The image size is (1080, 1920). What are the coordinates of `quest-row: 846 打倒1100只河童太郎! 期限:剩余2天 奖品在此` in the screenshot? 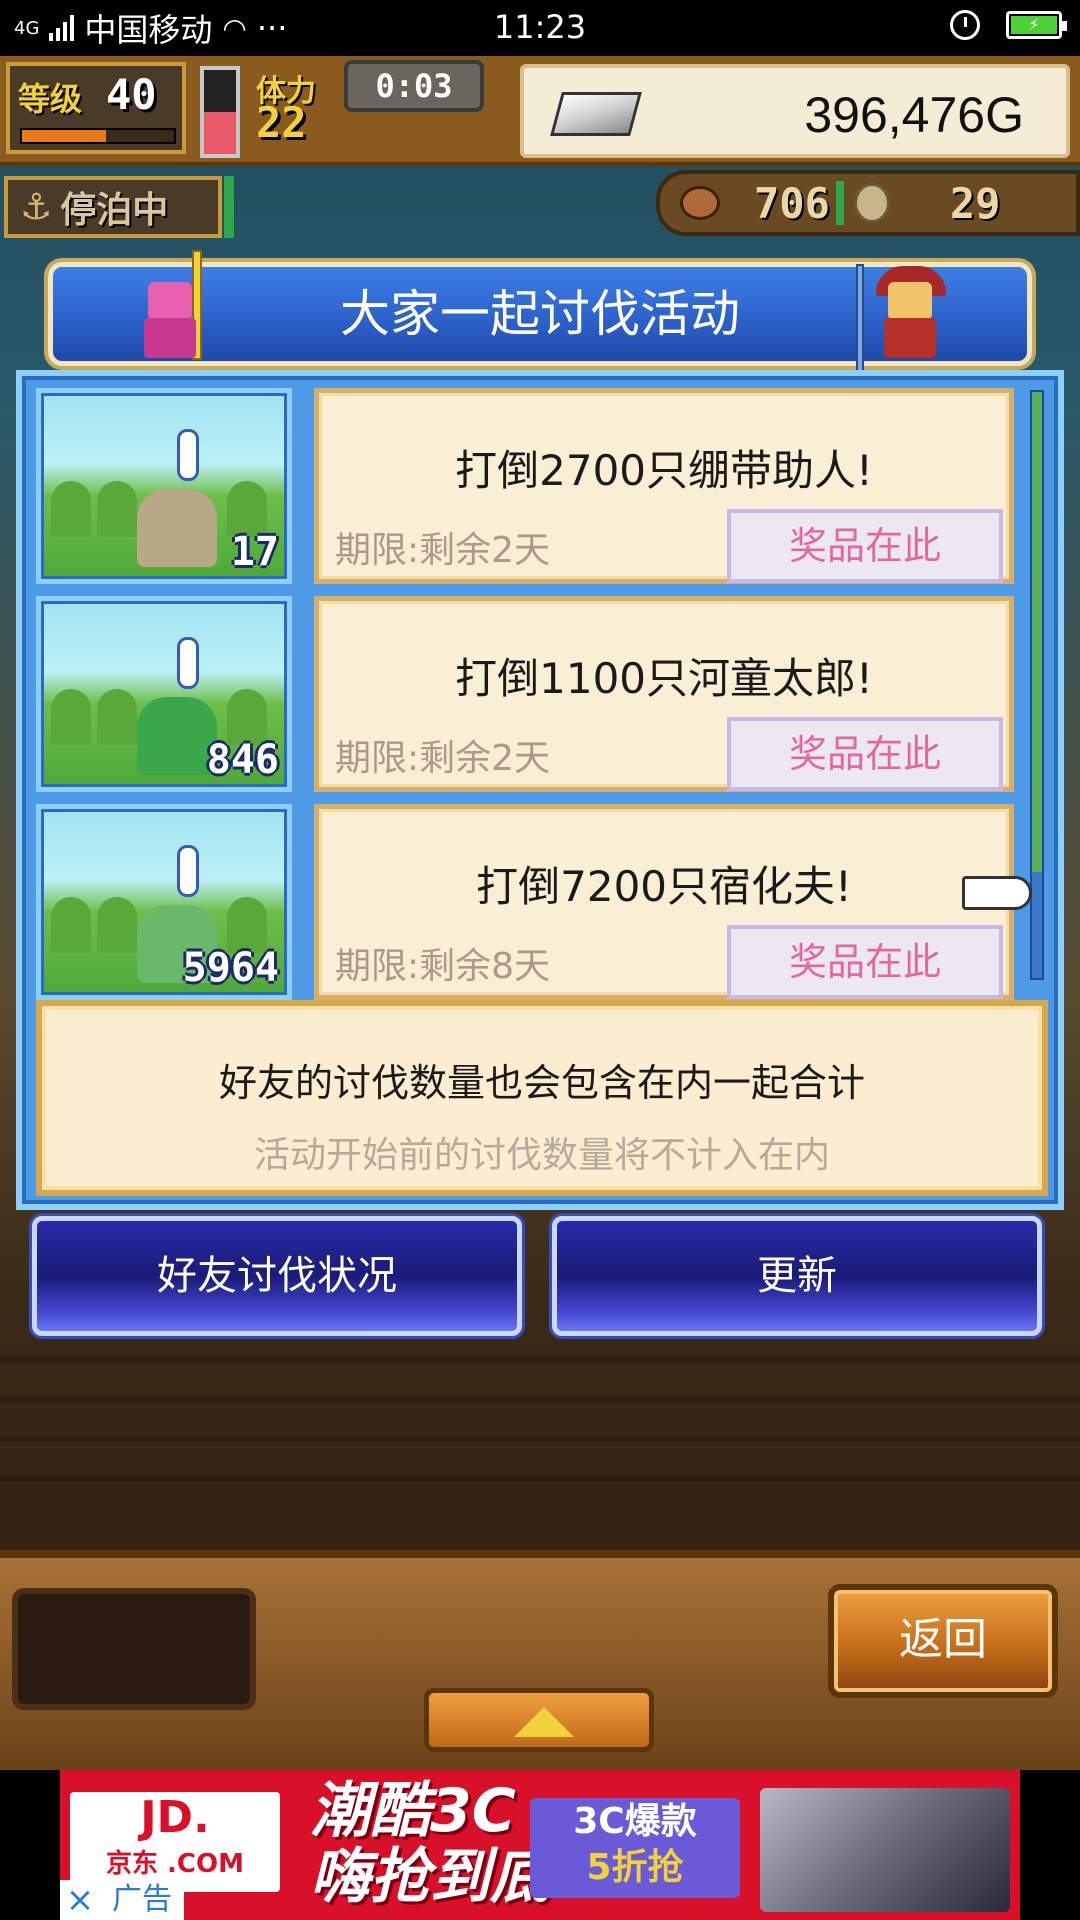 It's located at (531, 694).